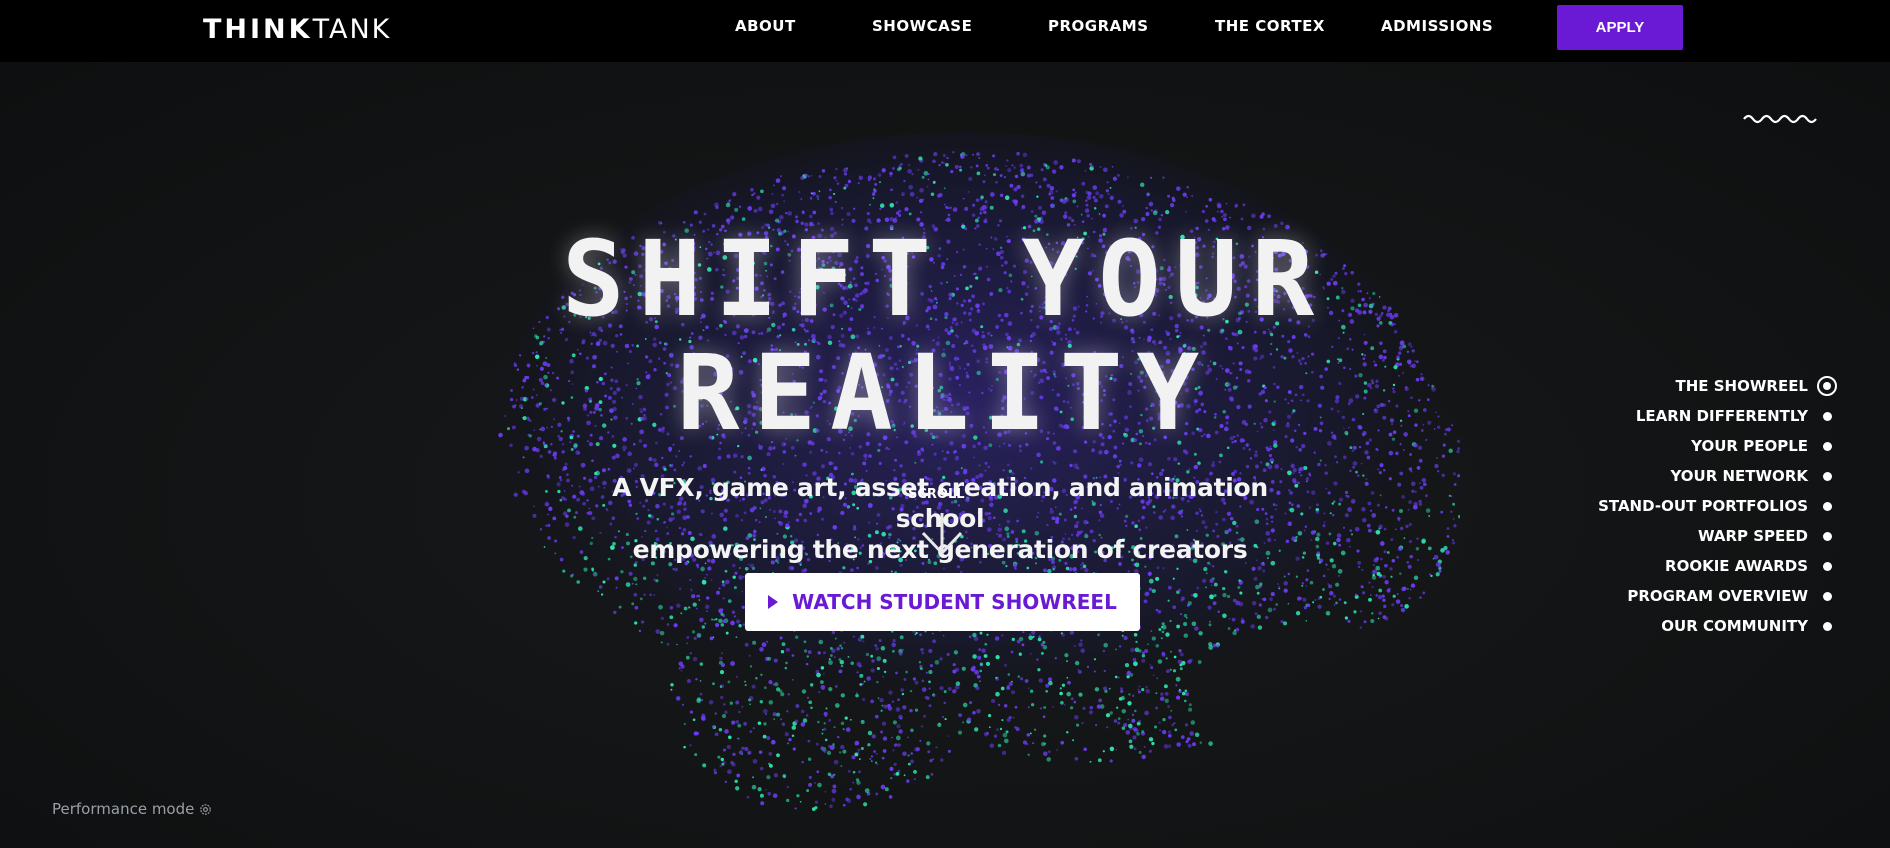  I want to click on performance-mode-label: Performance mode, so click(123, 809).